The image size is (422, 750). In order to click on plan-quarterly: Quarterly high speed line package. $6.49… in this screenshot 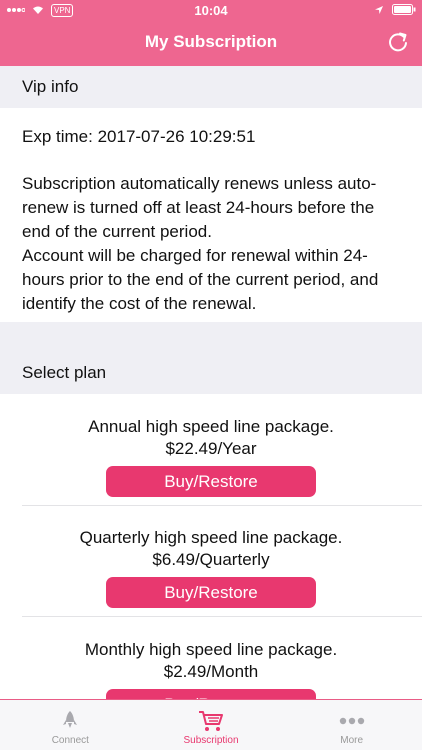, I will do `click(211, 567)`.